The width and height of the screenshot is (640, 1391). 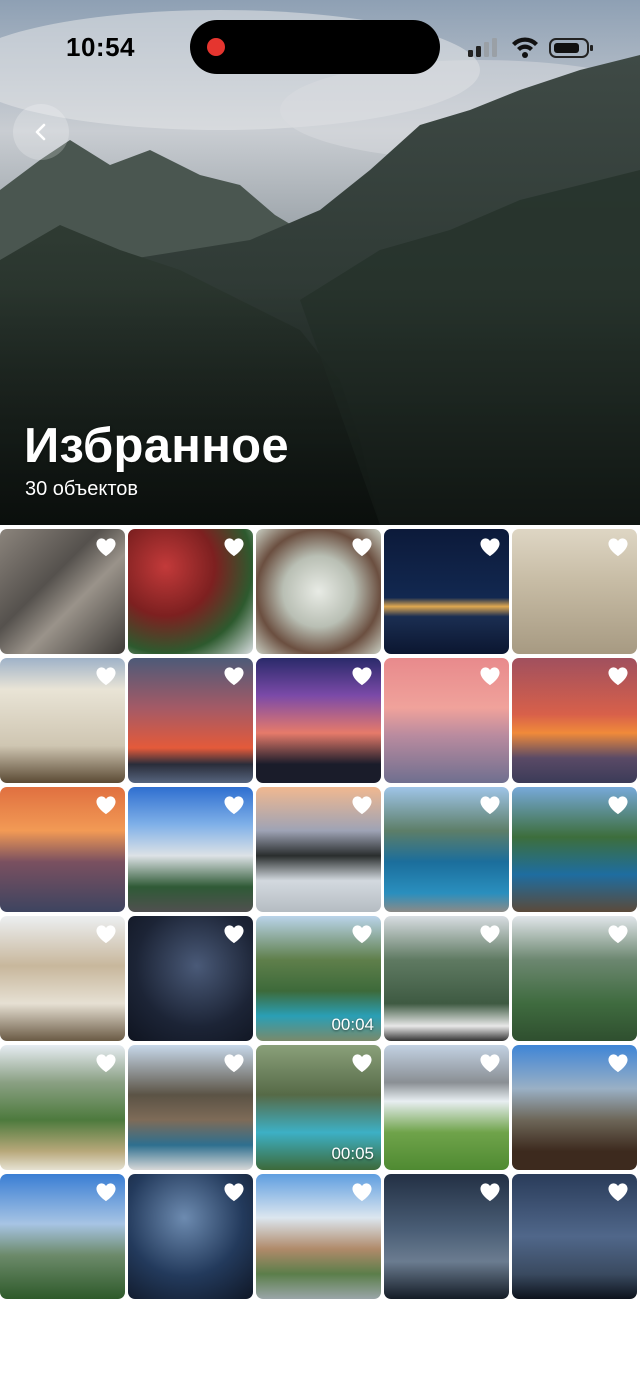 What do you see at coordinates (571, 48) in the screenshot?
I see `battery-icon` at bounding box center [571, 48].